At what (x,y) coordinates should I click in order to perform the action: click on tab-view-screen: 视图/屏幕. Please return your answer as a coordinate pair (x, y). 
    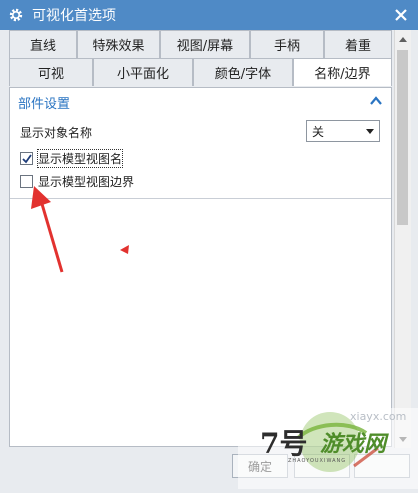
    Looking at the image, I should click on (205, 44).